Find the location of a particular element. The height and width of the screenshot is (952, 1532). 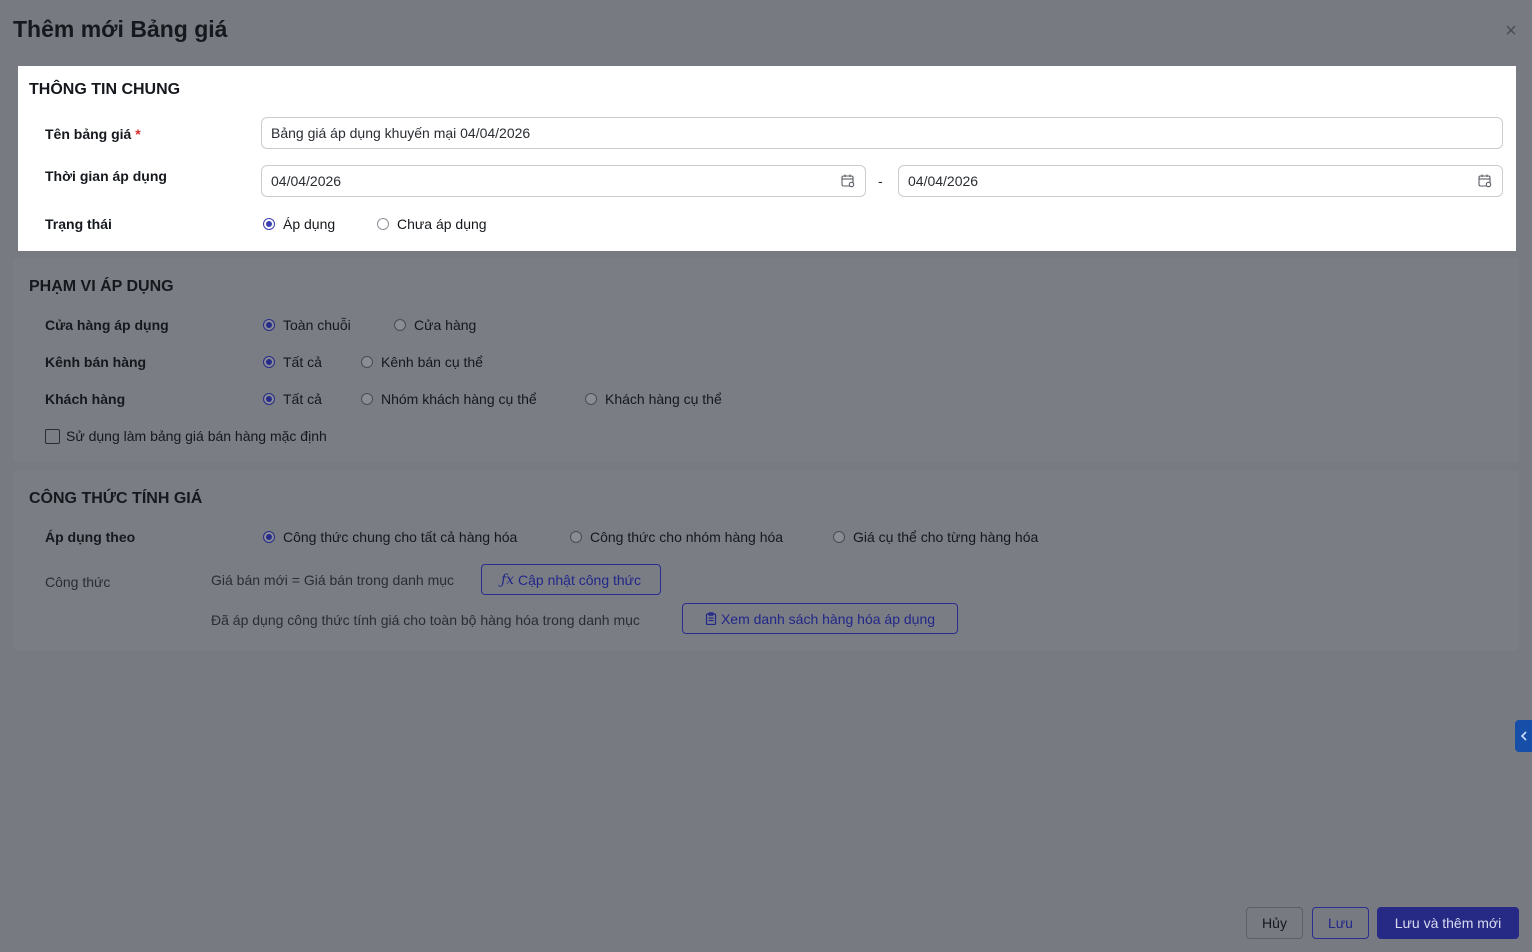

date-to-value: 04/04/2026 is located at coordinates (943, 181).